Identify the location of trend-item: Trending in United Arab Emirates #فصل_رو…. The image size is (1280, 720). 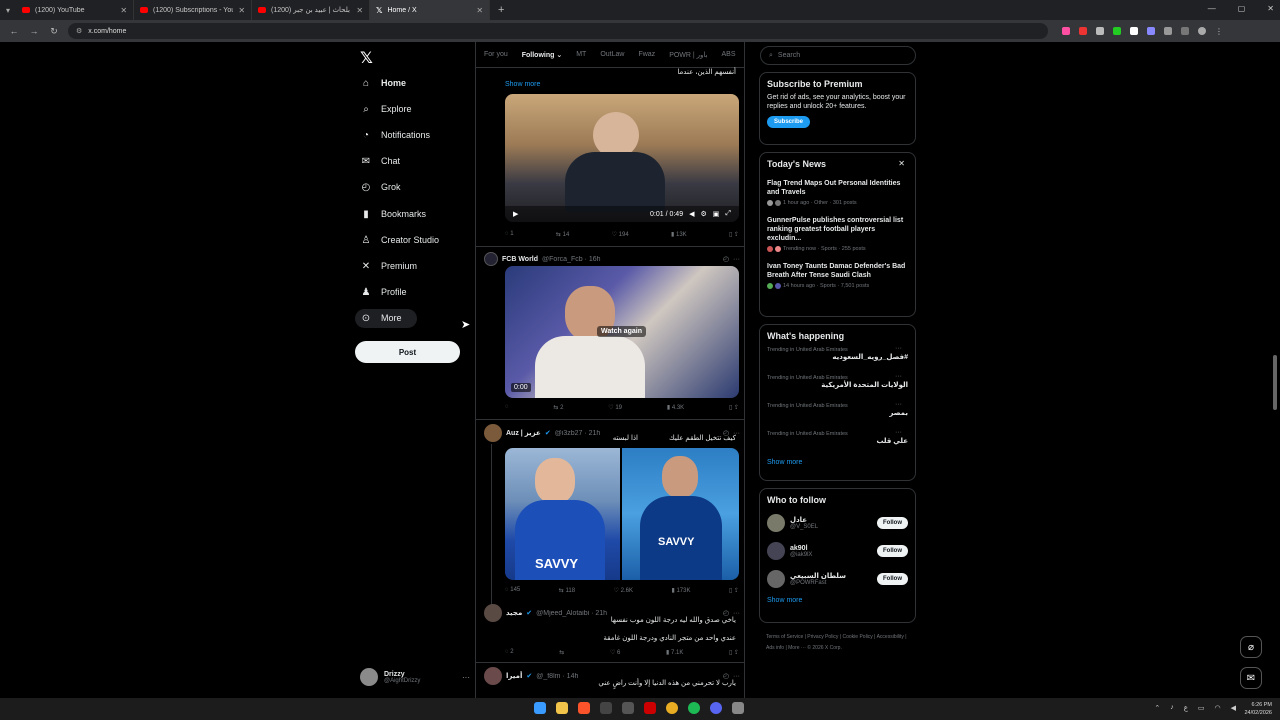
(837, 357).